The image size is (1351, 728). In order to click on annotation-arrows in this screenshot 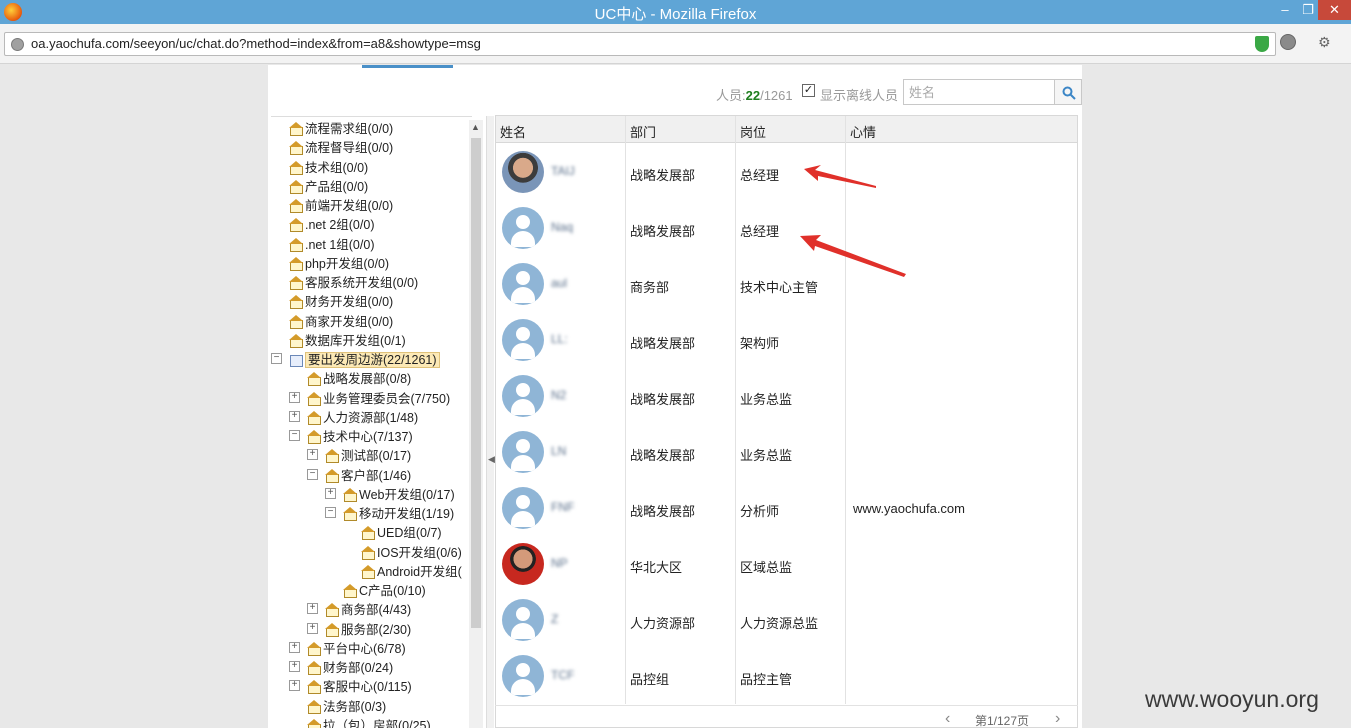, I will do `click(853, 221)`.